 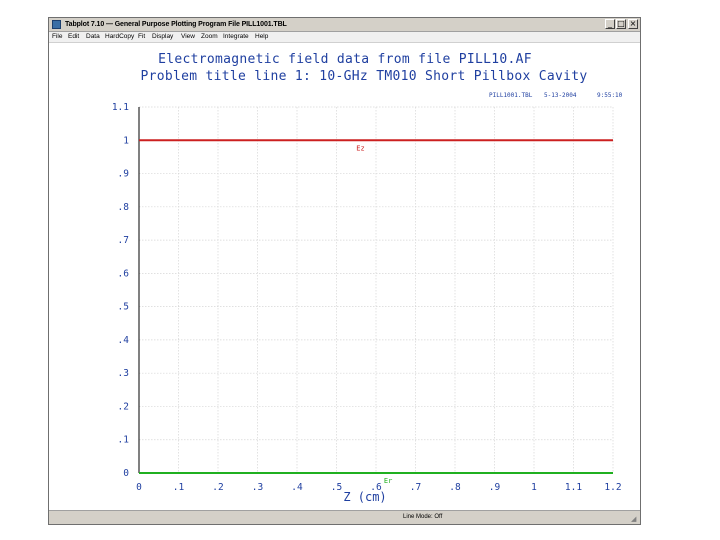 I want to click on y-tick-label: 1, so click(x=126, y=140).